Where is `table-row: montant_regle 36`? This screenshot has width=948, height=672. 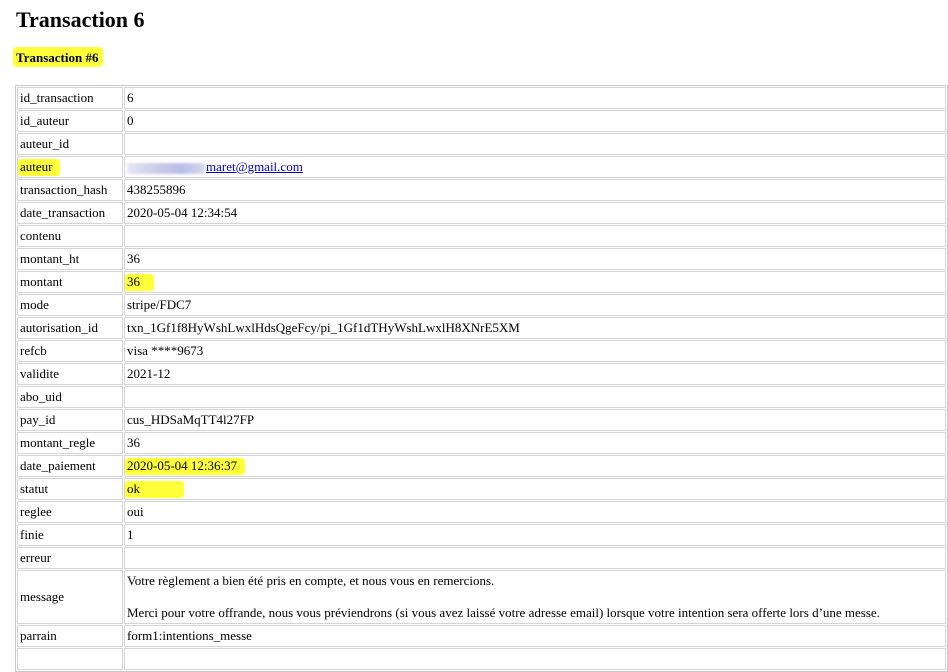
table-row: montant_regle 36 is located at coordinates (481, 443).